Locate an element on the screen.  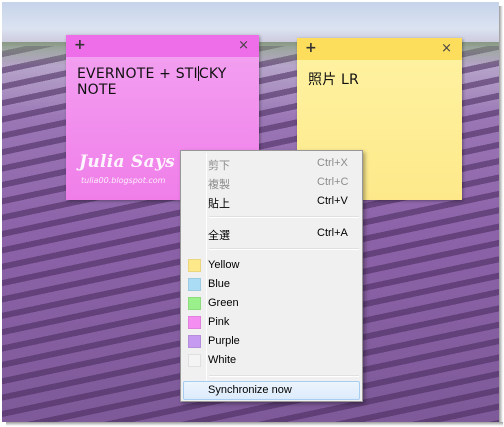
menu-item-shortcut: Ctrl+X is located at coordinates (332, 163).